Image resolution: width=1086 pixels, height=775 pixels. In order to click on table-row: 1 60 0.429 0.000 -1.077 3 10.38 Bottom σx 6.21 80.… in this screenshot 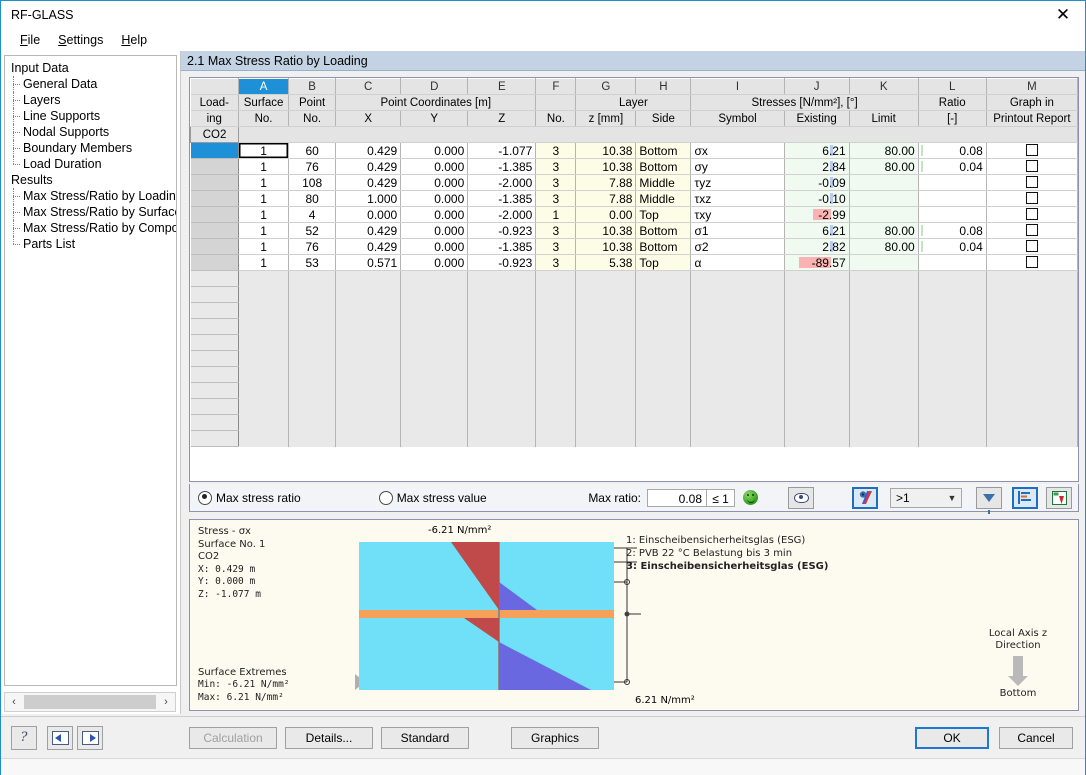, I will do `click(634, 150)`.